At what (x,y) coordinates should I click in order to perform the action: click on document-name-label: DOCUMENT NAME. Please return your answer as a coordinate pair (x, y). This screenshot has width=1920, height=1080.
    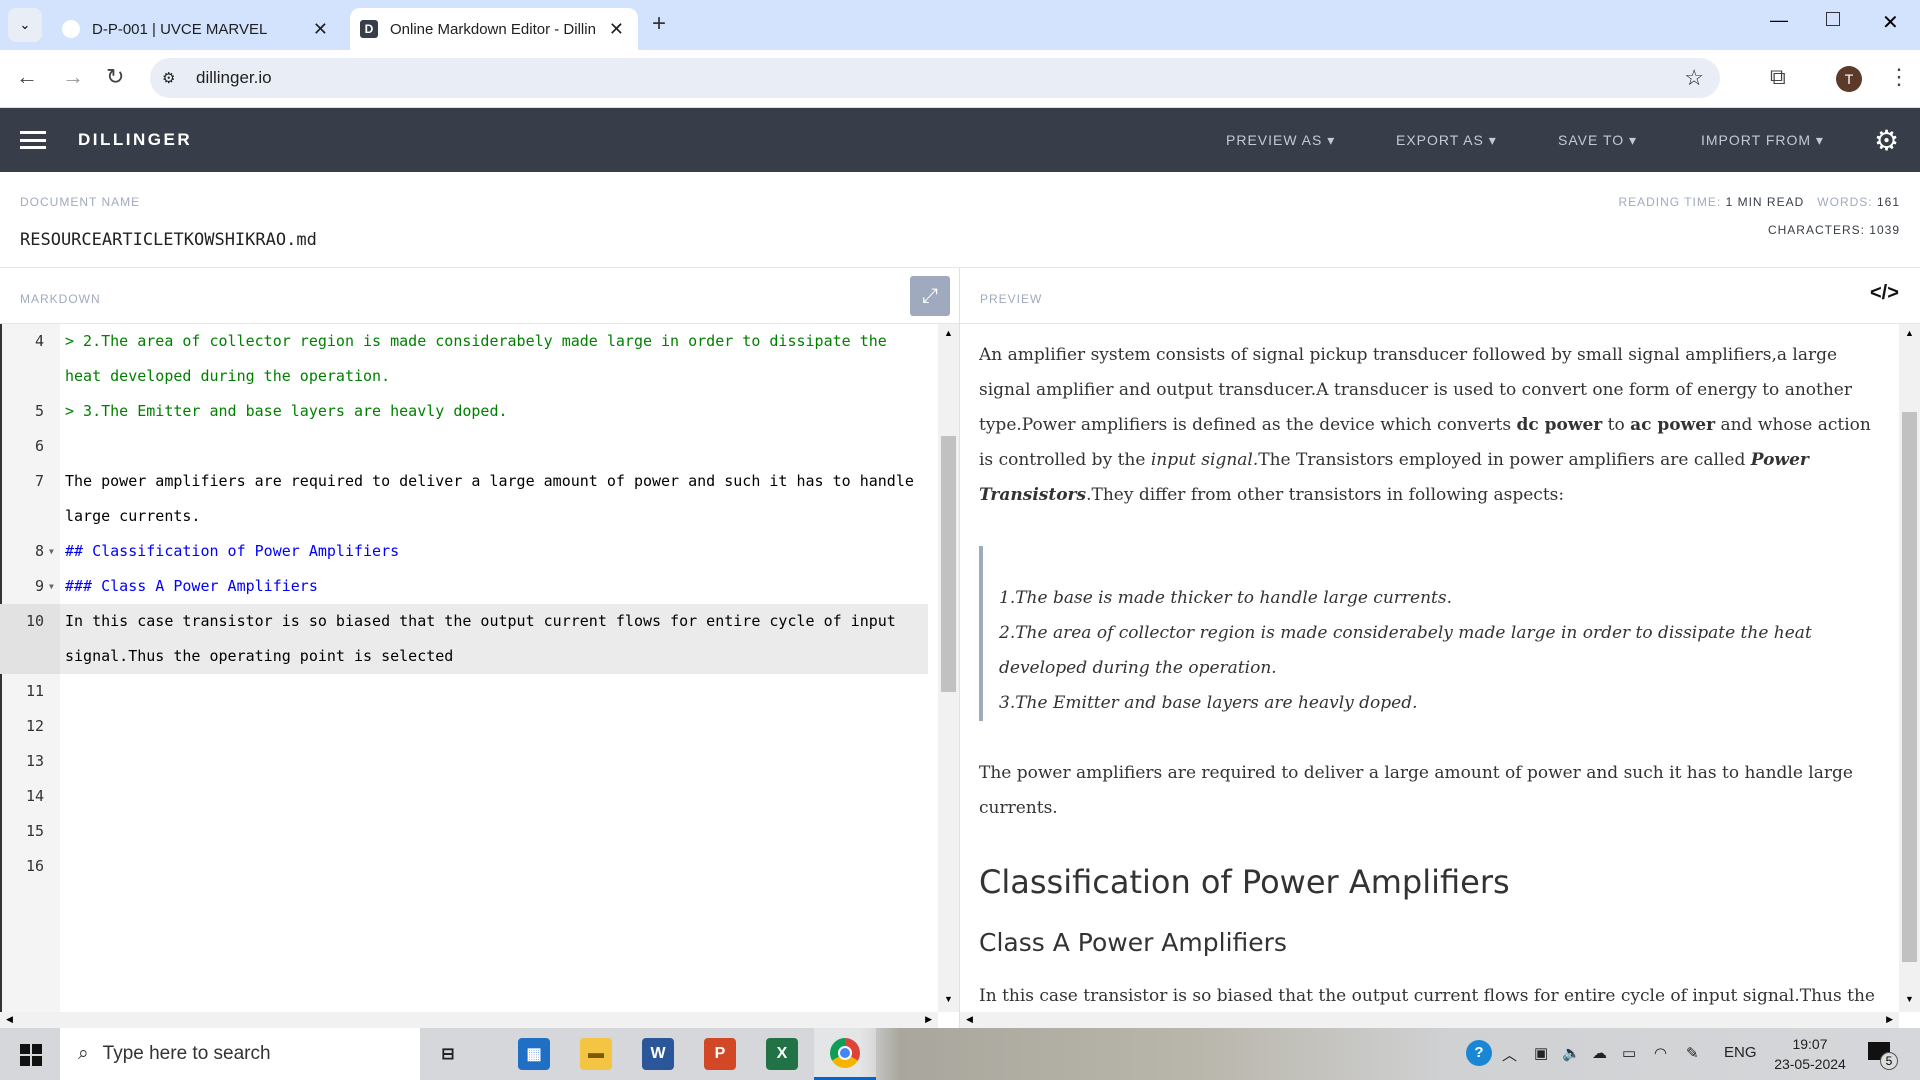
    Looking at the image, I should click on (80, 202).